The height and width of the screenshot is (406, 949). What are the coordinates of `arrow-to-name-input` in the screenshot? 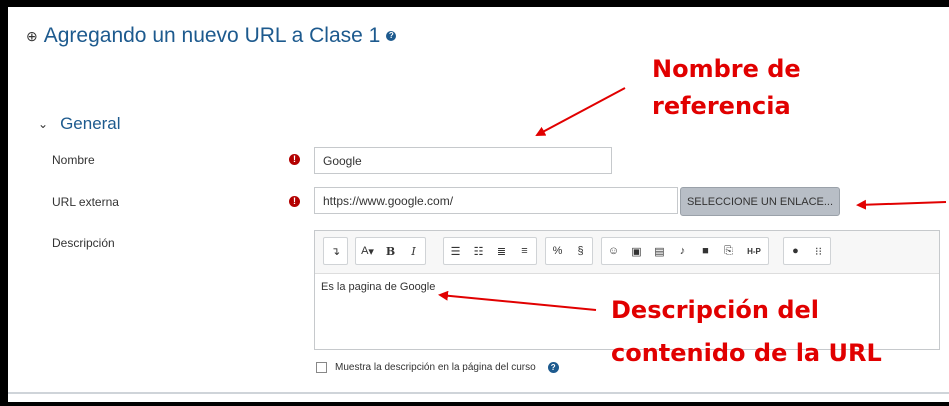 It's located at (580, 111).